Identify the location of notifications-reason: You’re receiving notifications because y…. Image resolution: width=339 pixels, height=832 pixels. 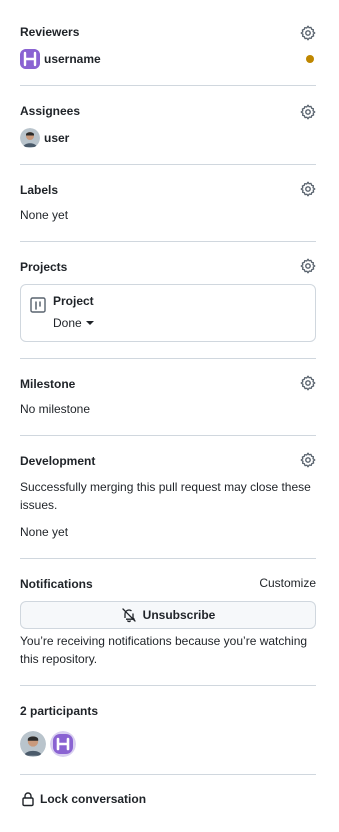
(164, 650).